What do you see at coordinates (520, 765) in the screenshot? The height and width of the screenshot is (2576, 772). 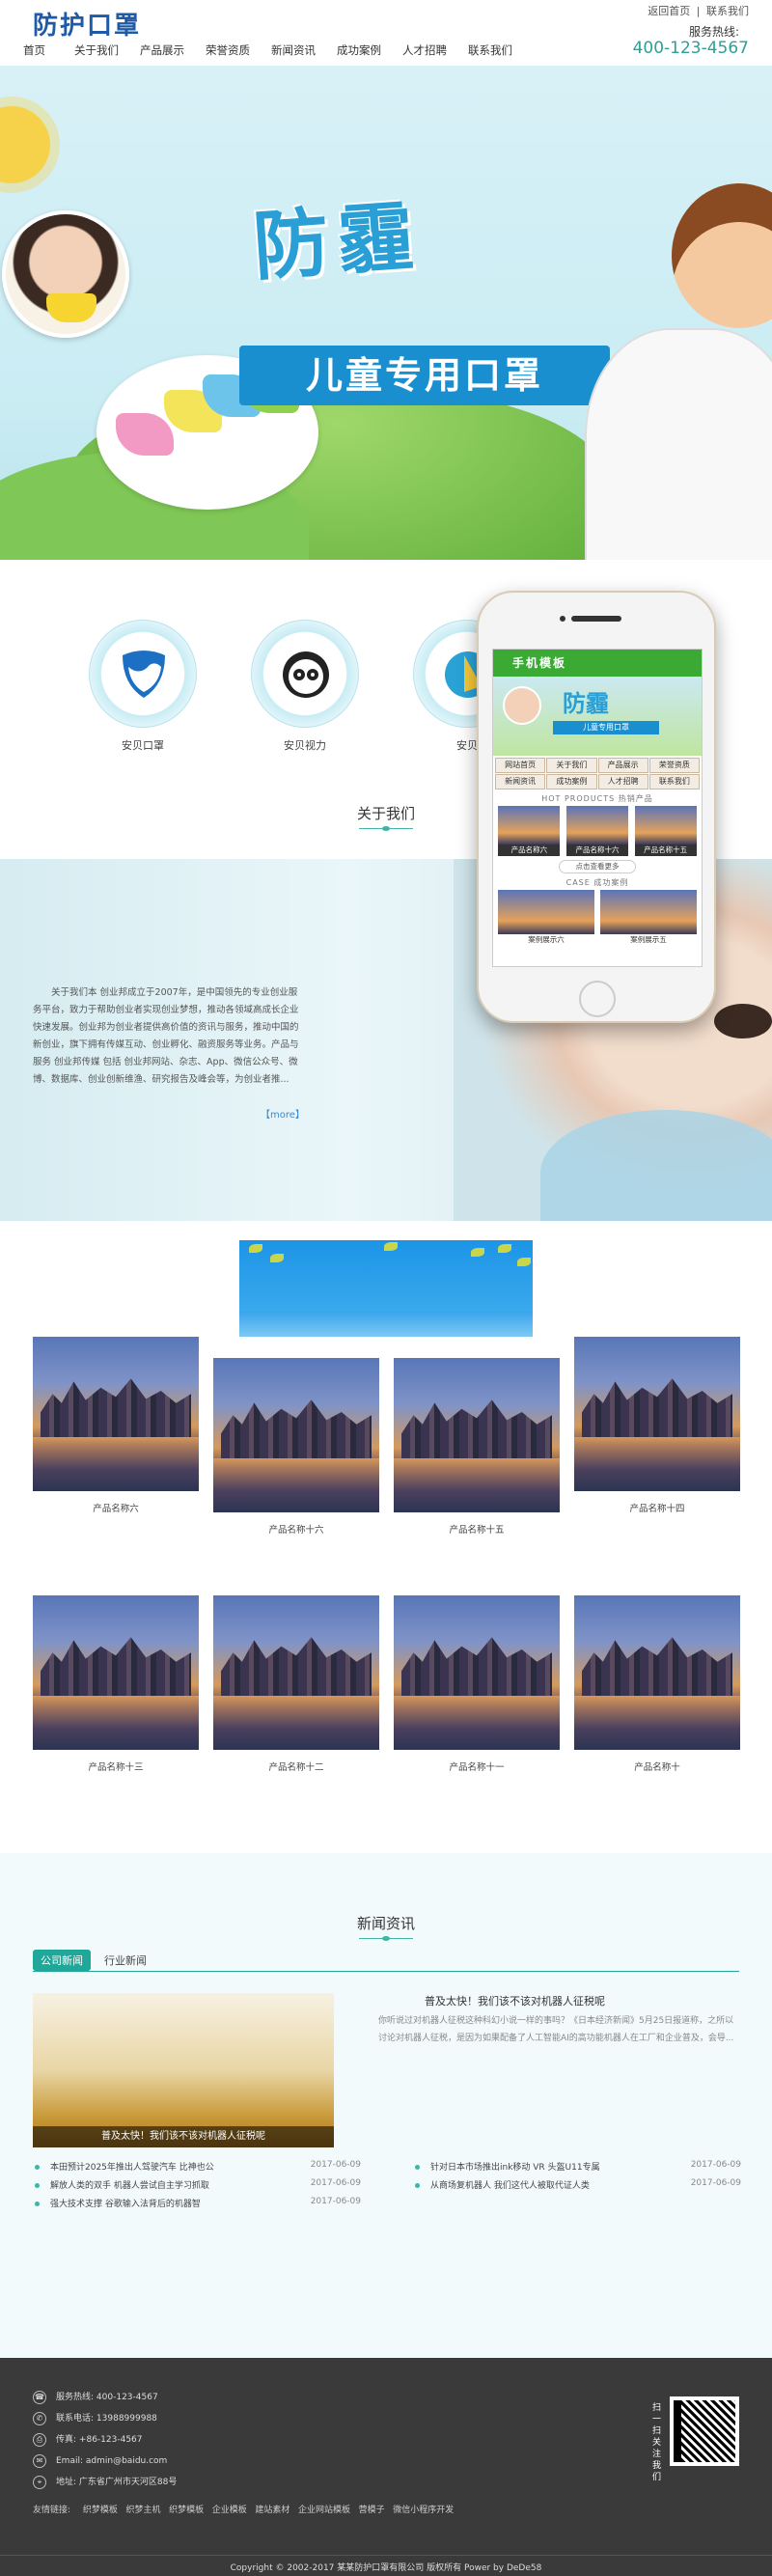 I see `mobile-nav-item: 网站首页` at bounding box center [520, 765].